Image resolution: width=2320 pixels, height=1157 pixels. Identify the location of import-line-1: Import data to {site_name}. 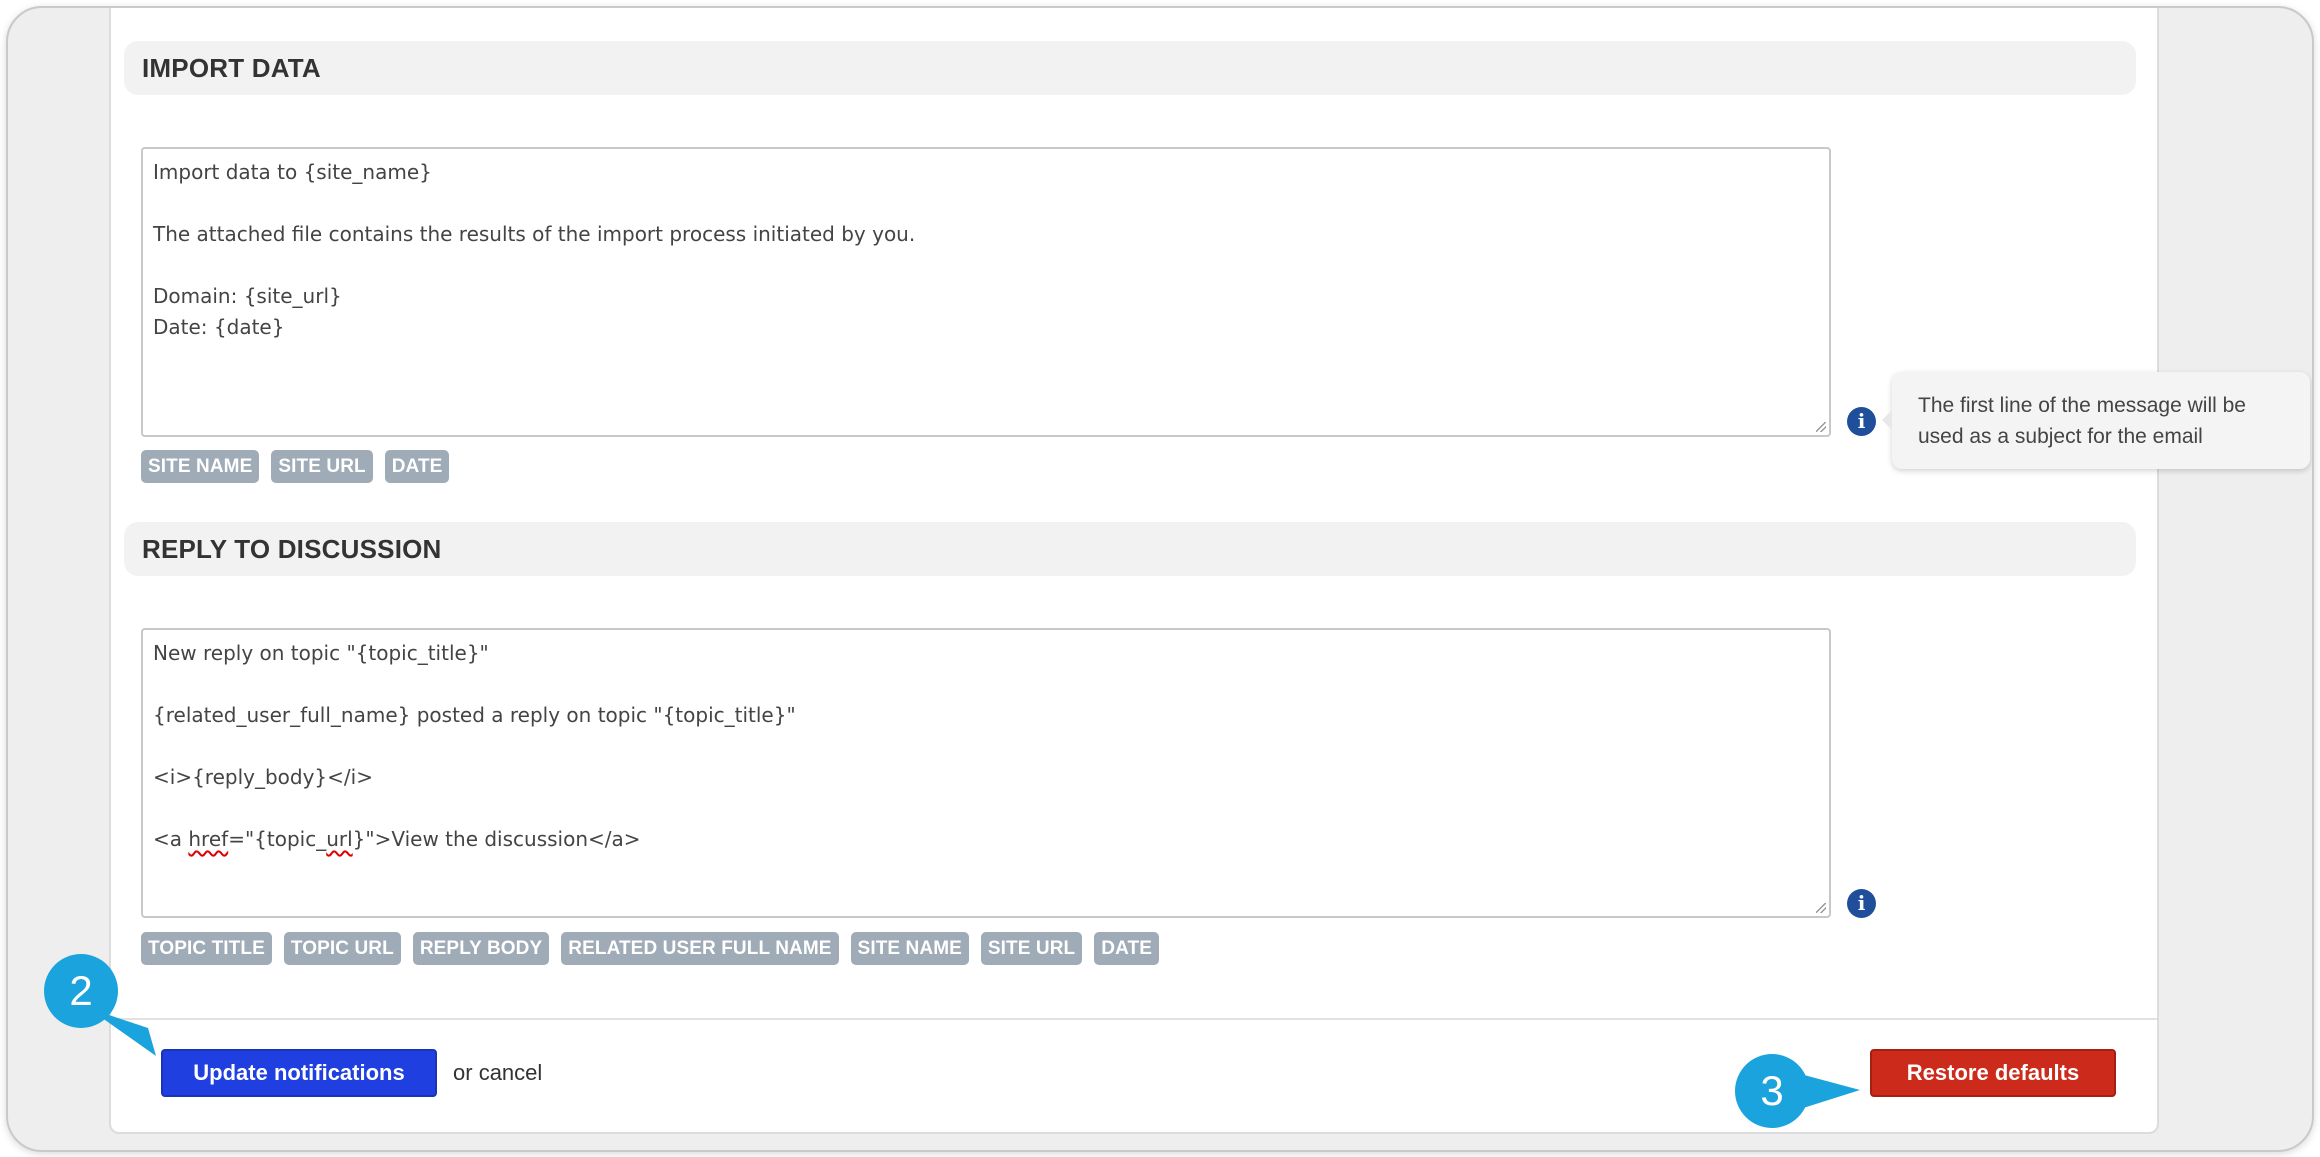
(292, 172).